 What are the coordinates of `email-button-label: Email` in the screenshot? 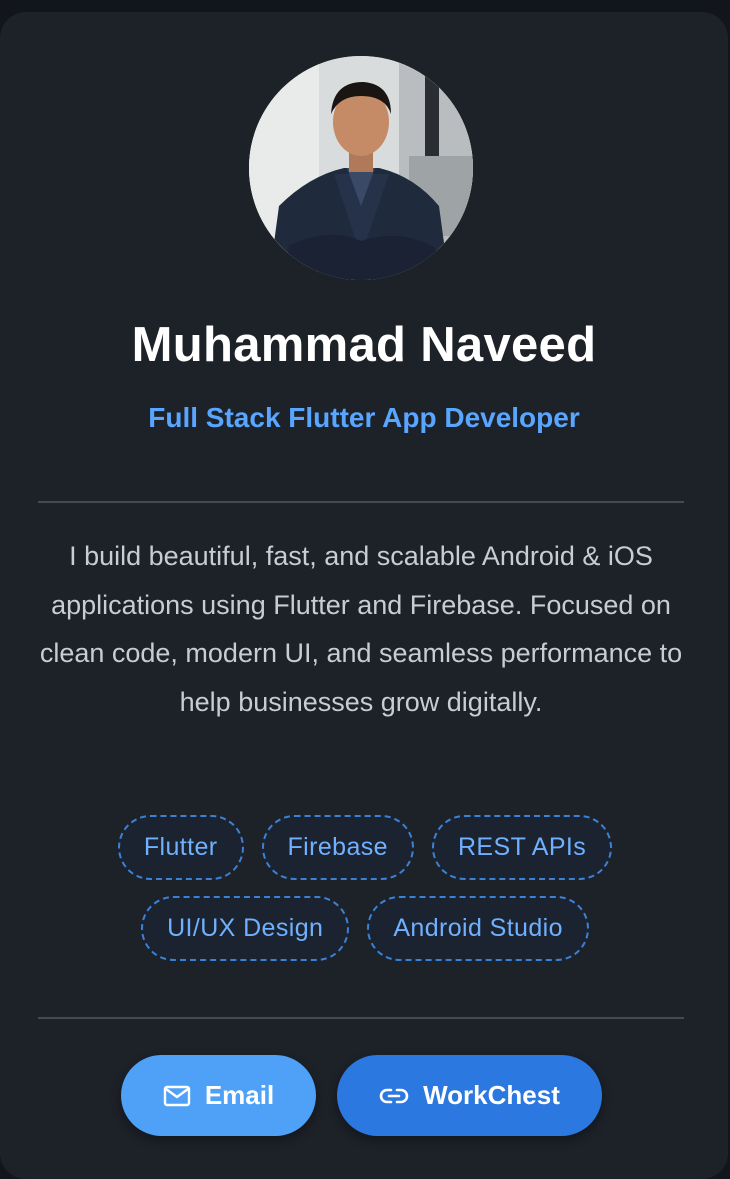 It's located at (239, 1095).